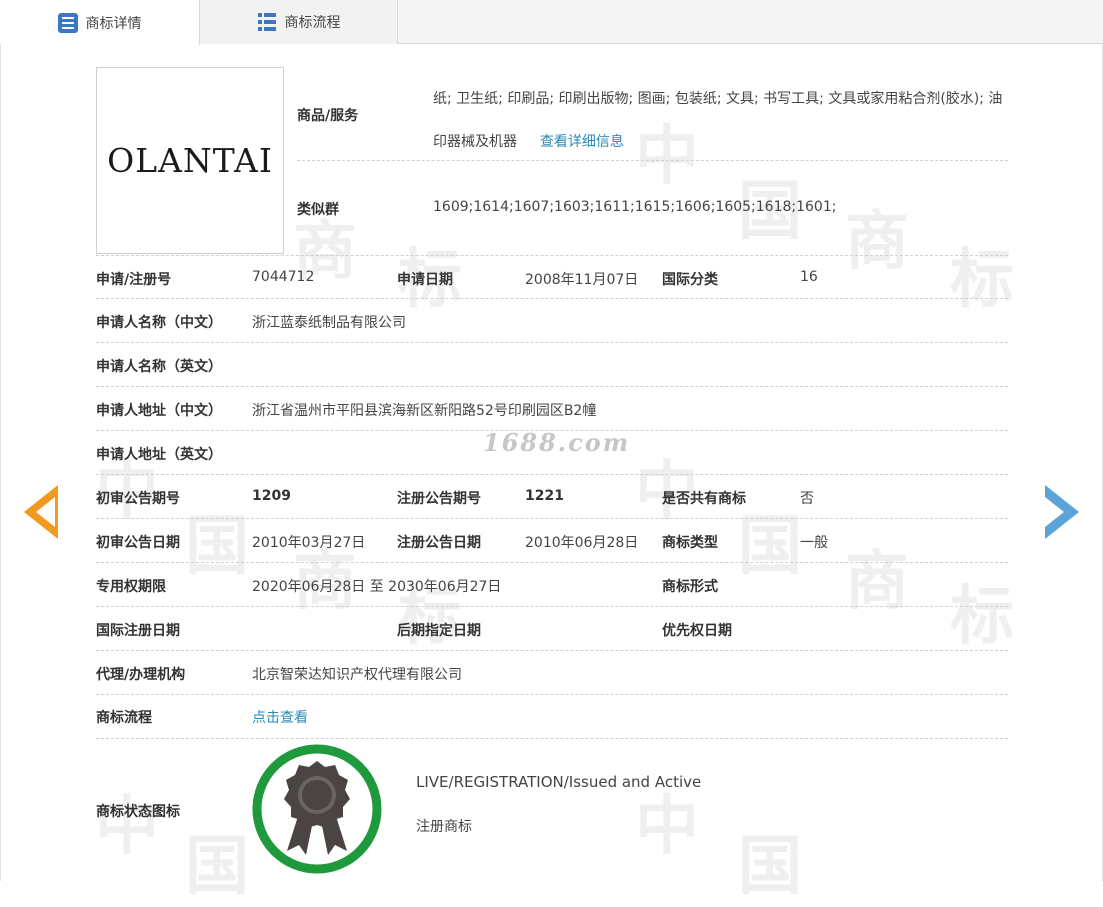  Describe the element at coordinates (329, 323) in the screenshot. I see `applicant-cn-value: 浙江蓝泰纸制品有限公司` at that location.